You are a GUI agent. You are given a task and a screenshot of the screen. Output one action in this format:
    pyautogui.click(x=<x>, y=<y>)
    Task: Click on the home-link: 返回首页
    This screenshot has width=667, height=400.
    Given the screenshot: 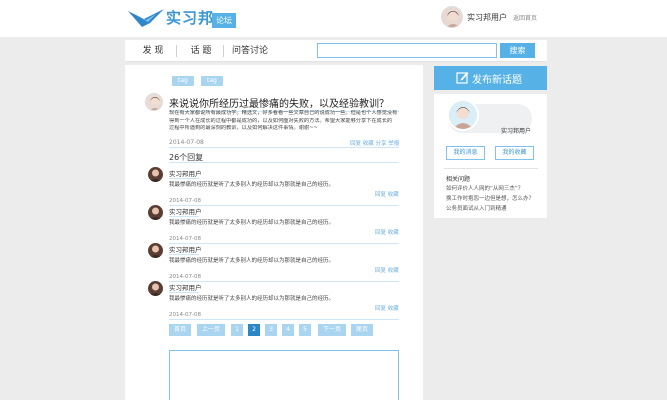 What is the action you would take?
    pyautogui.click(x=525, y=17)
    